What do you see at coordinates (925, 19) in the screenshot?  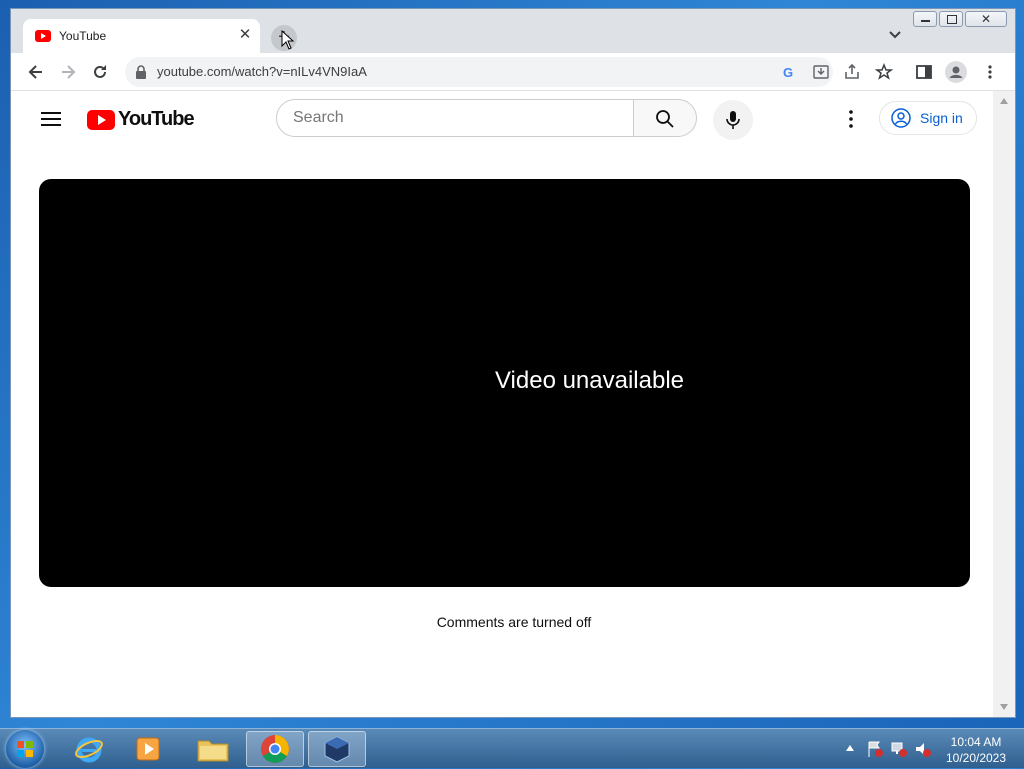 I see `minimize-button` at bounding box center [925, 19].